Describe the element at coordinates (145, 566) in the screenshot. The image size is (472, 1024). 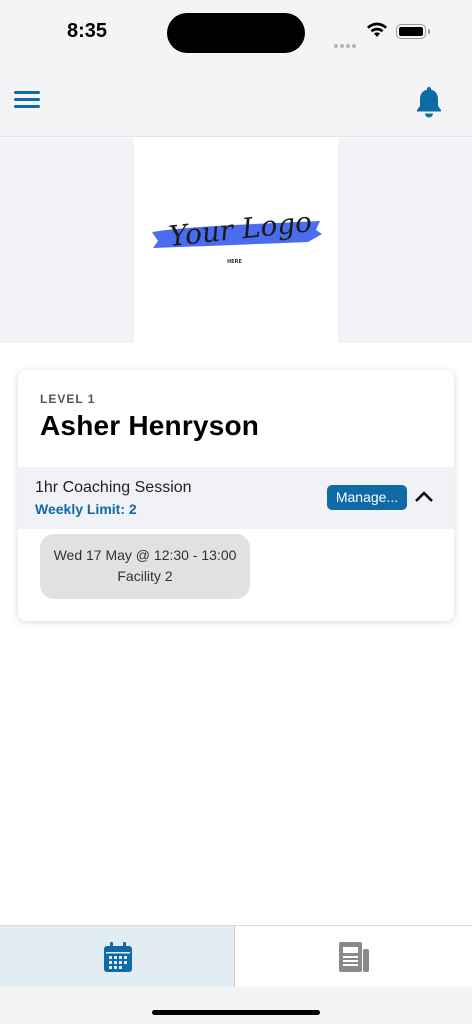
I see `booking-item: Wed 17 May @ 12:30 - 13:00 Facility 2` at that location.